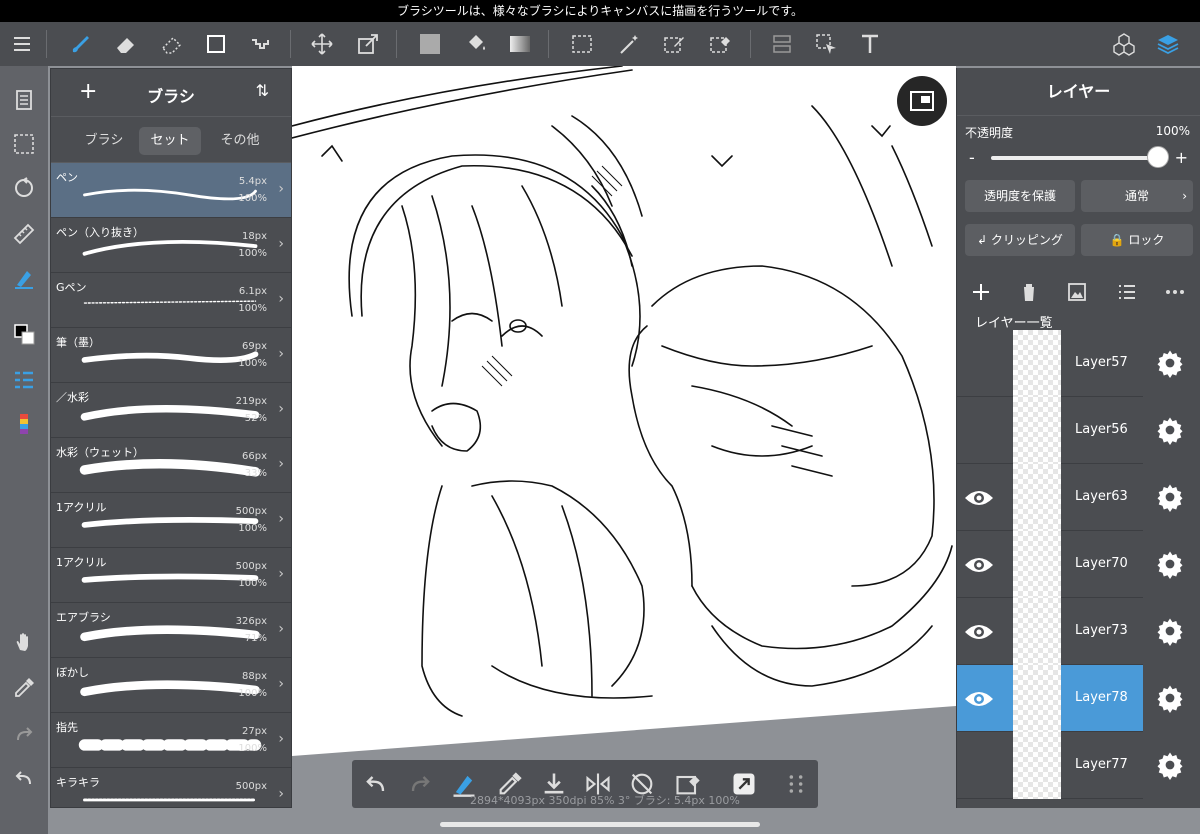 Image resolution: width=1200 pixels, height=834 pixels. I want to click on layer-row: Layer70, so click(1050, 564).